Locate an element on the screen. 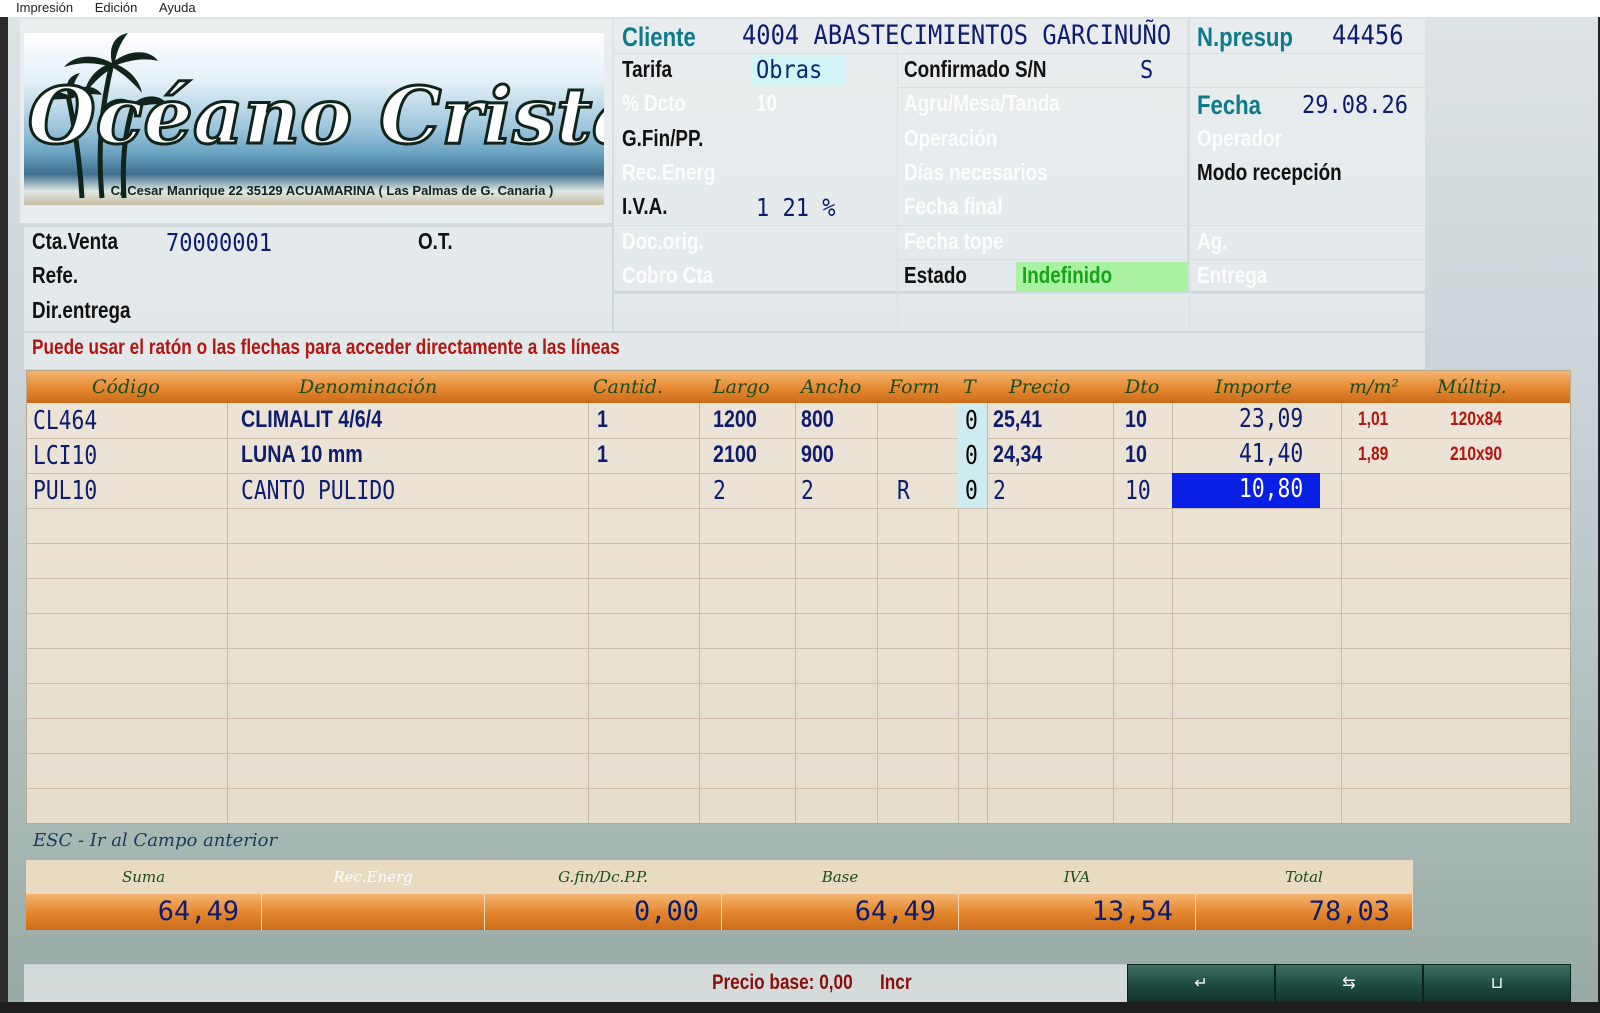 The width and height of the screenshot is (1600, 1013). enter-icon: ↵ is located at coordinates (1201, 983).